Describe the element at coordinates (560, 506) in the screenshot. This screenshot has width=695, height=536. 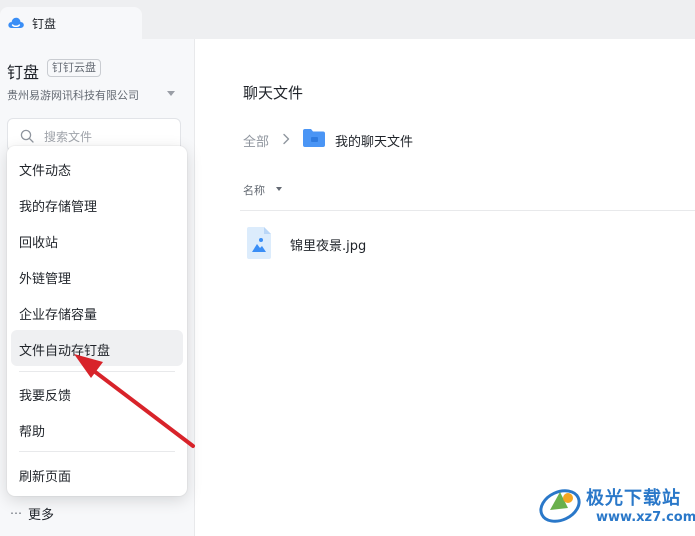
I see `watermark-logo-icon` at that location.